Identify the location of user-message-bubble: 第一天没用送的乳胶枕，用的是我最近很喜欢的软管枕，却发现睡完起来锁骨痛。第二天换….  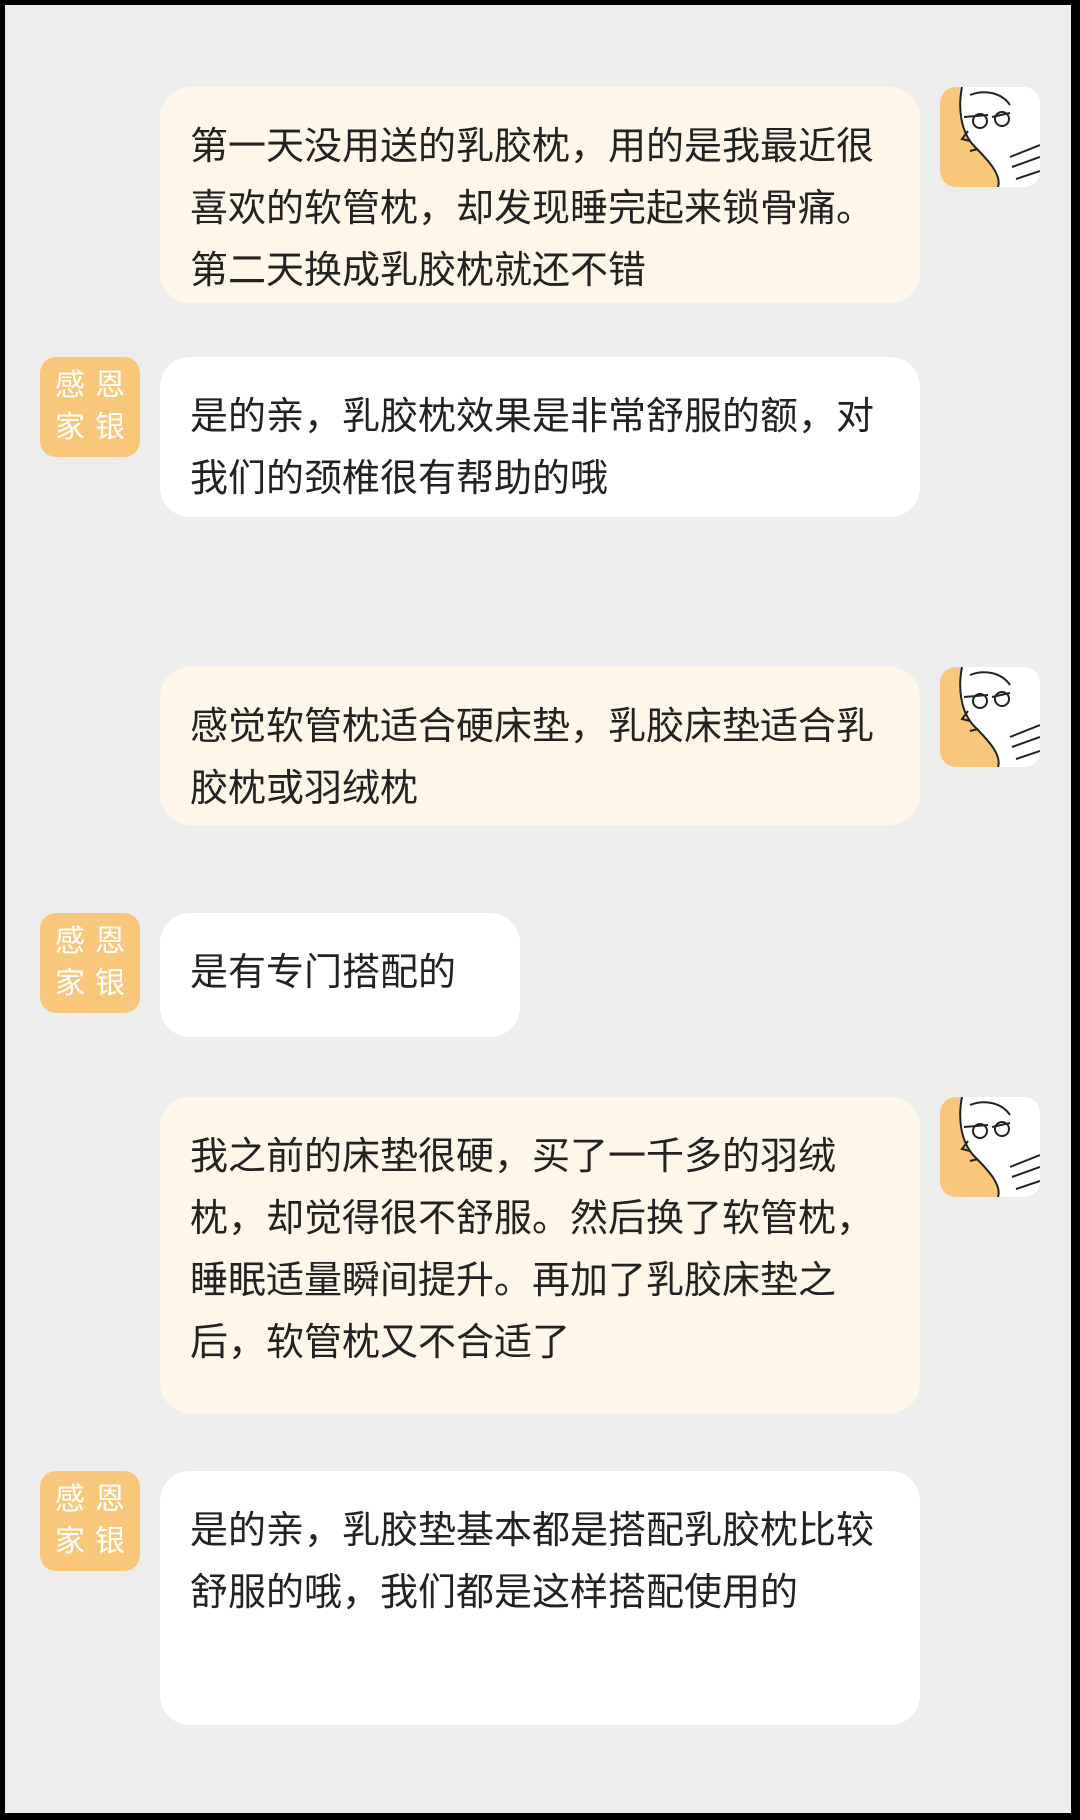
(540, 195).